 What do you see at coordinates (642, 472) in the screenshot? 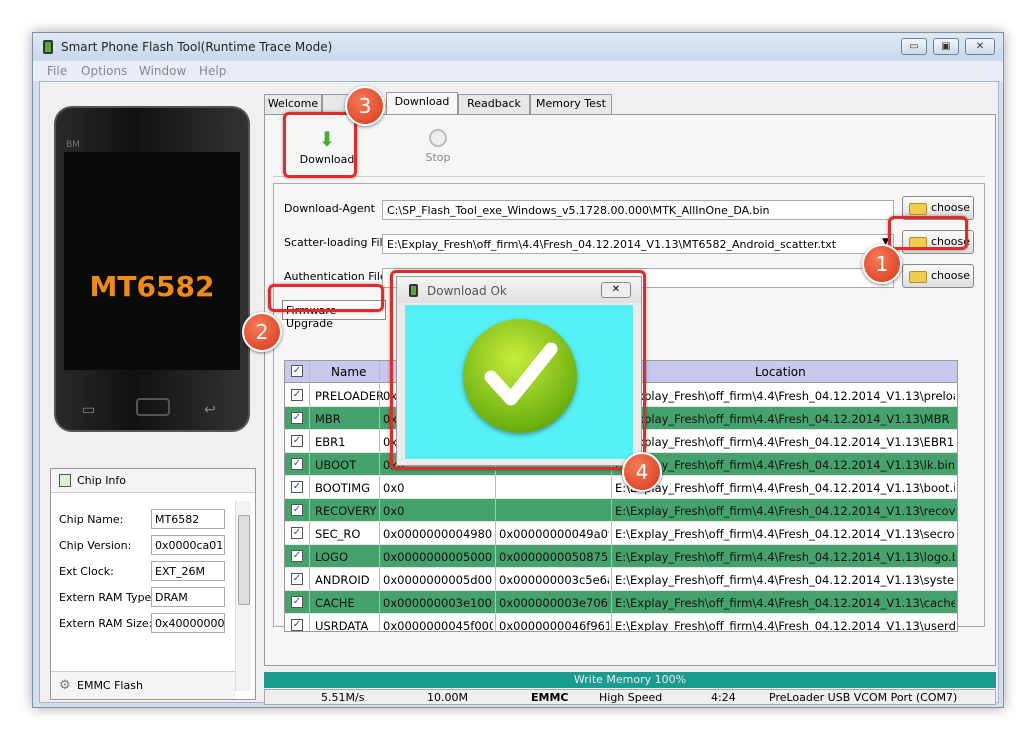
I see `callout-badge: 4` at bounding box center [642, 472].